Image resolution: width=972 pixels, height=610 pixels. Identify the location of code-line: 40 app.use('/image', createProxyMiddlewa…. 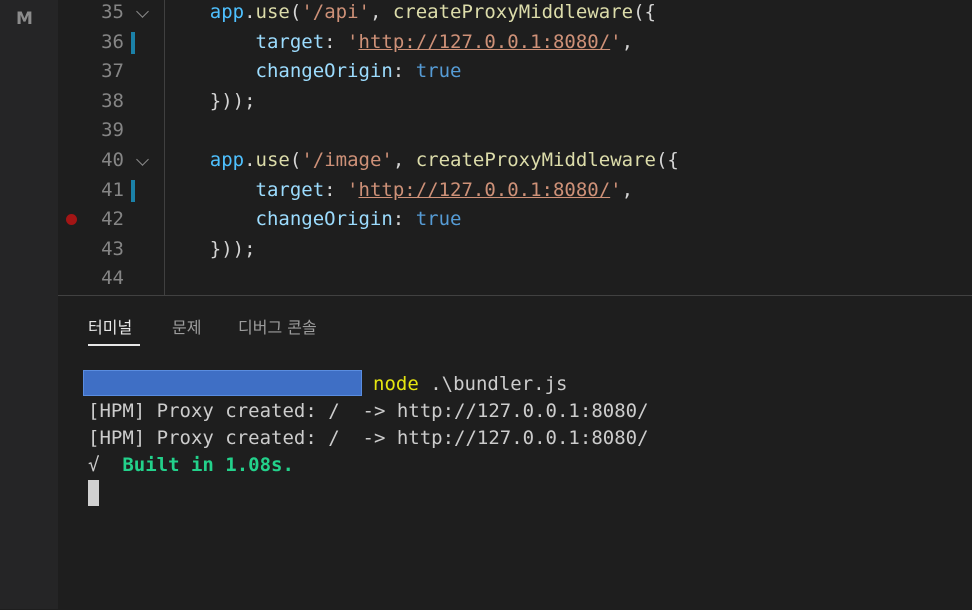
(515, 161).